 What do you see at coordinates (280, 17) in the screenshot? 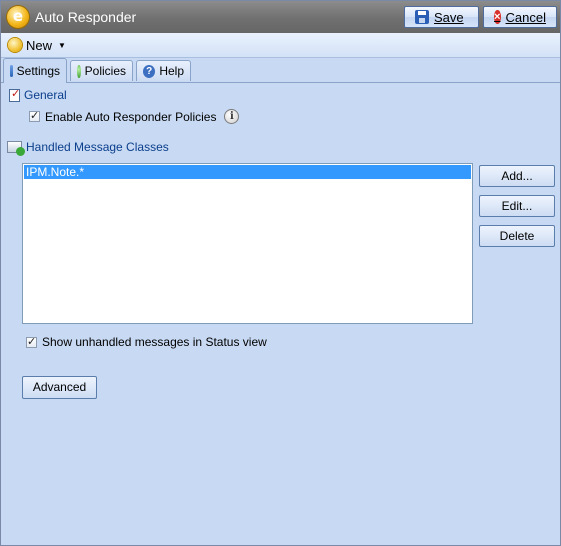
I see `title-bar: Auto Responder Save × Cancel` at bounding box center [280, 17].